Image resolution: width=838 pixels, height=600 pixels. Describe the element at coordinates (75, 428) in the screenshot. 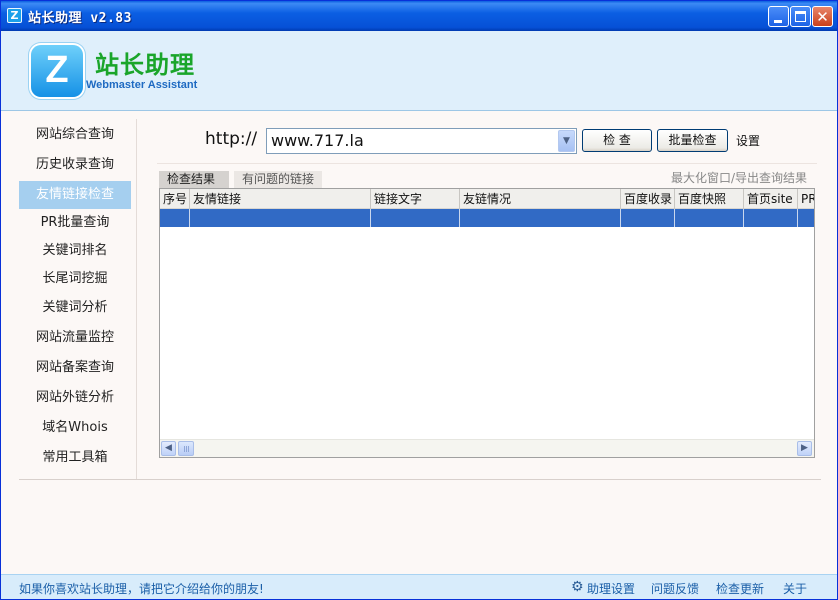

I see `sidebar-item-whois: 域名Whois` at that location.